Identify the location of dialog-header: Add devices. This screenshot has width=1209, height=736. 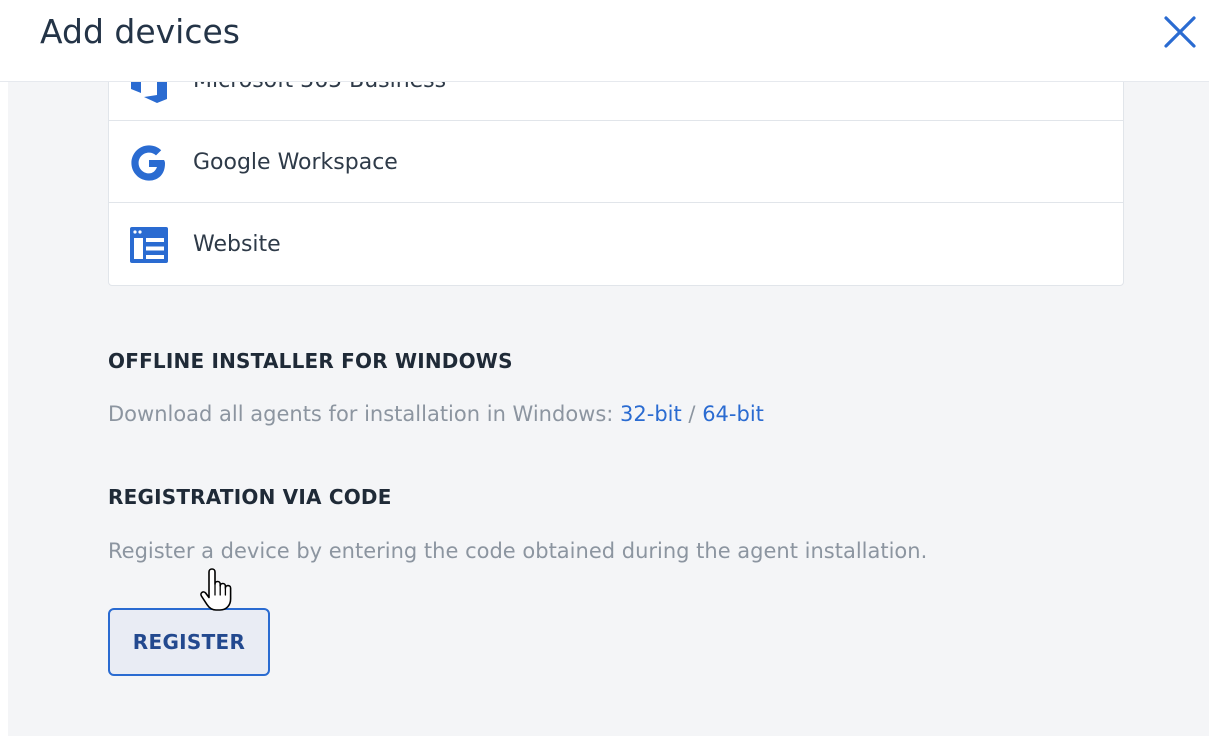
(604, 41).